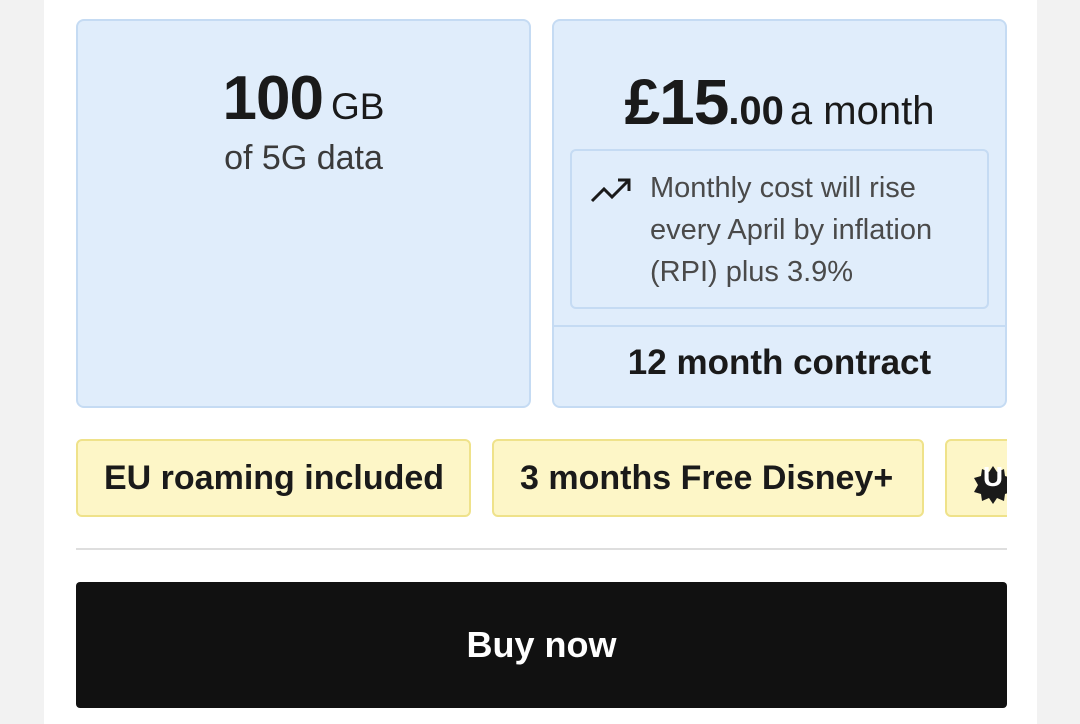 The width and height of the screenshot is (1080, 724). What do you see at coordinates (273, 98) in the screenshot?
I see `data-amount-value: 100` at bounding box center [273, 98].